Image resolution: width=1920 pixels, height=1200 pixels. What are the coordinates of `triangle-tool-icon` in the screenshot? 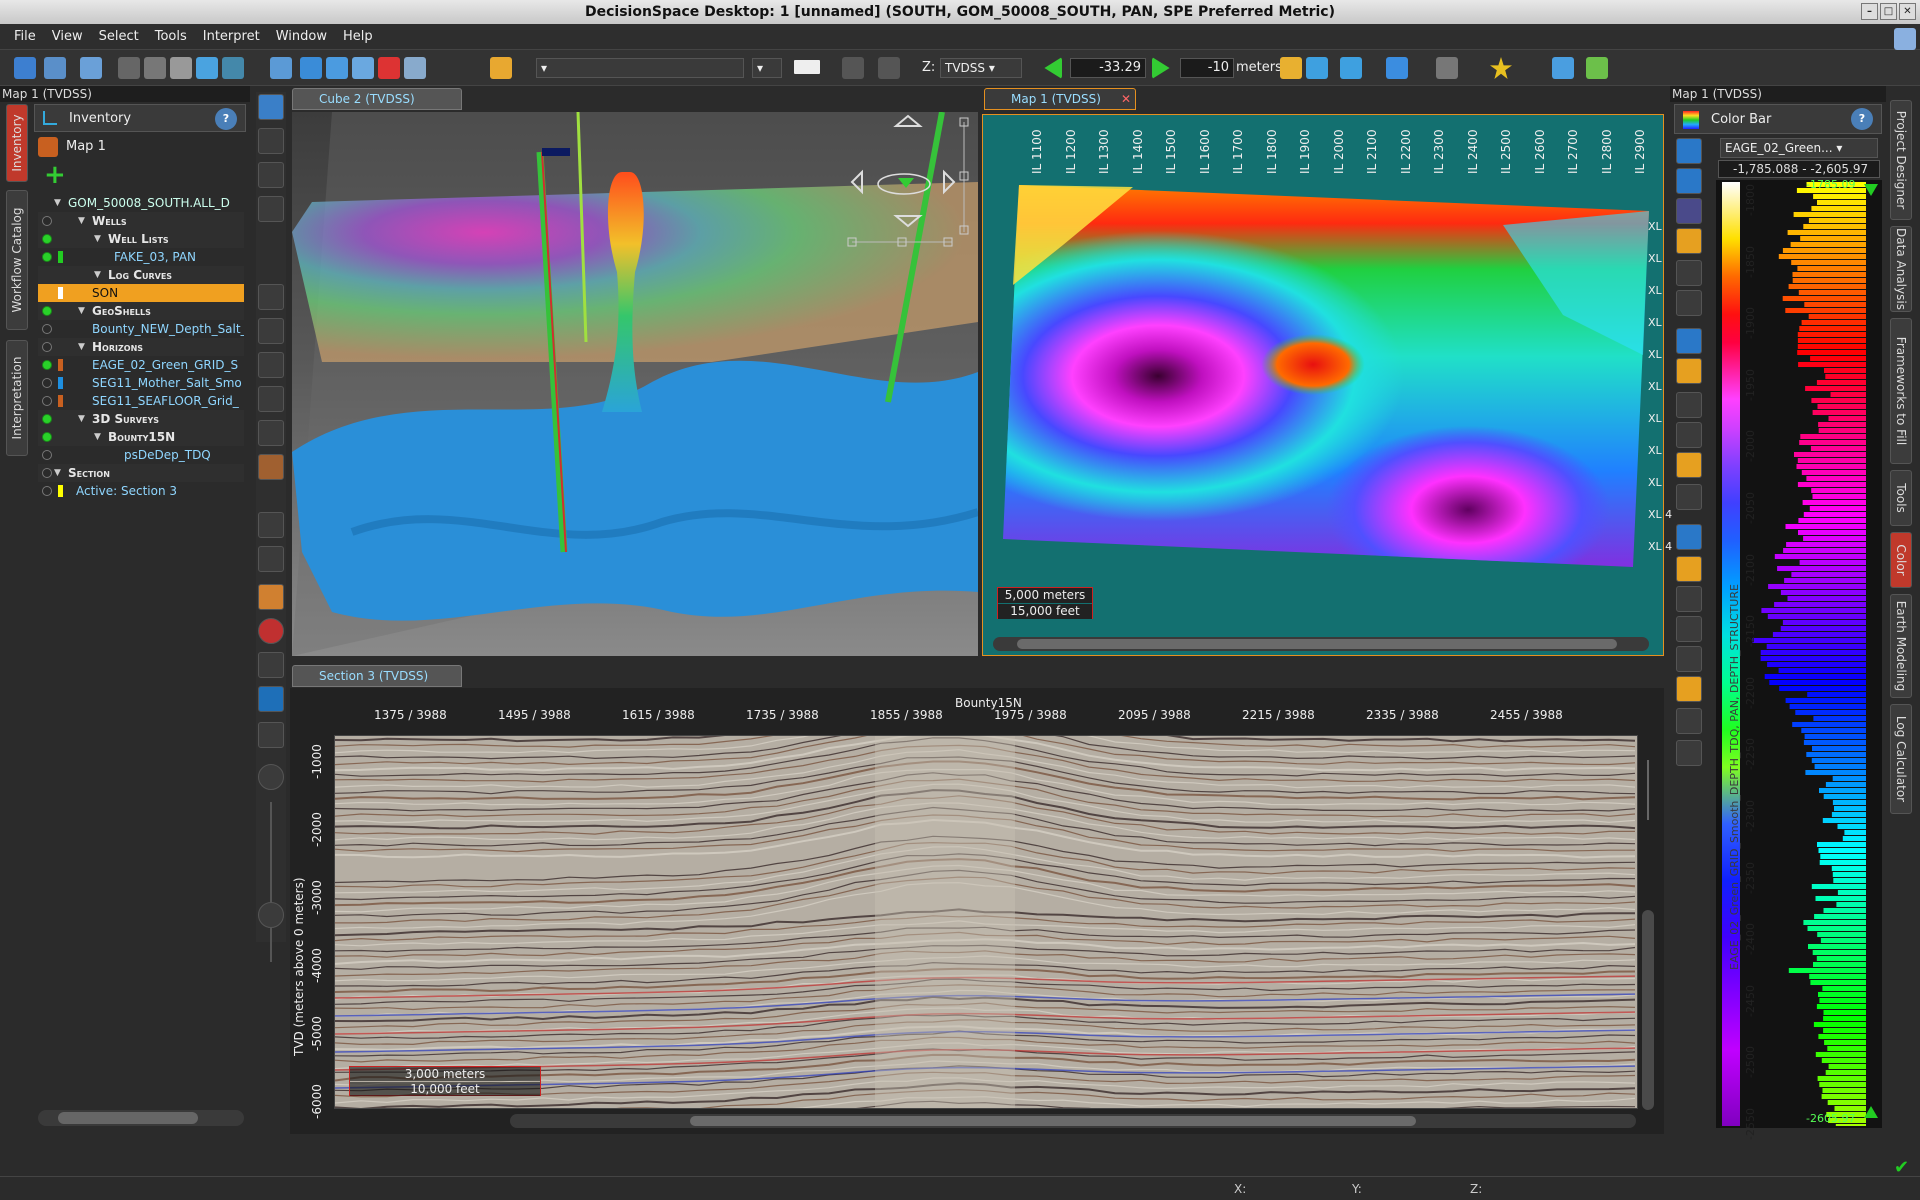 It's located at (271, 525).